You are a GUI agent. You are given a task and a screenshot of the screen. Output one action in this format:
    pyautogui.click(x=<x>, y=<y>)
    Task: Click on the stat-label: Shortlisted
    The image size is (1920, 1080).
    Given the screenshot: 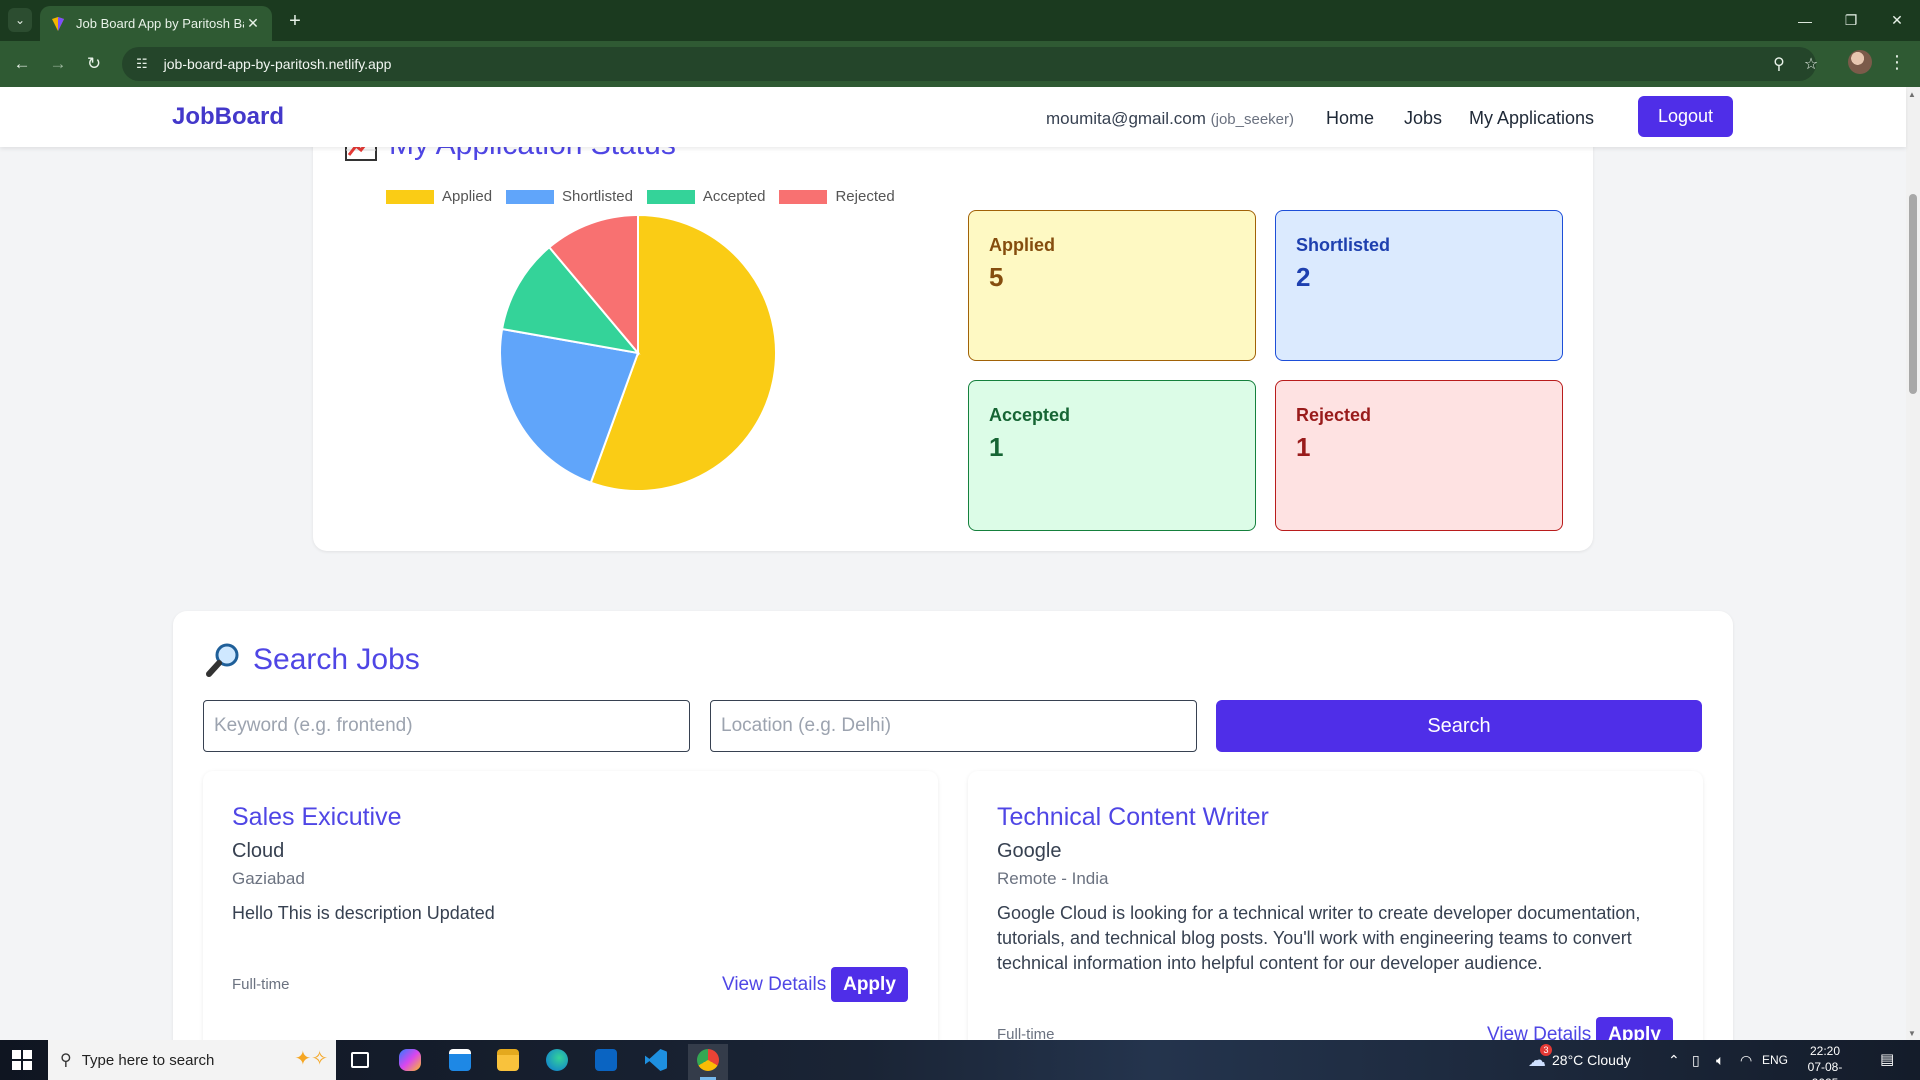 What is the action you would take?
    pyautogui.click(x=1343, y=245)
    